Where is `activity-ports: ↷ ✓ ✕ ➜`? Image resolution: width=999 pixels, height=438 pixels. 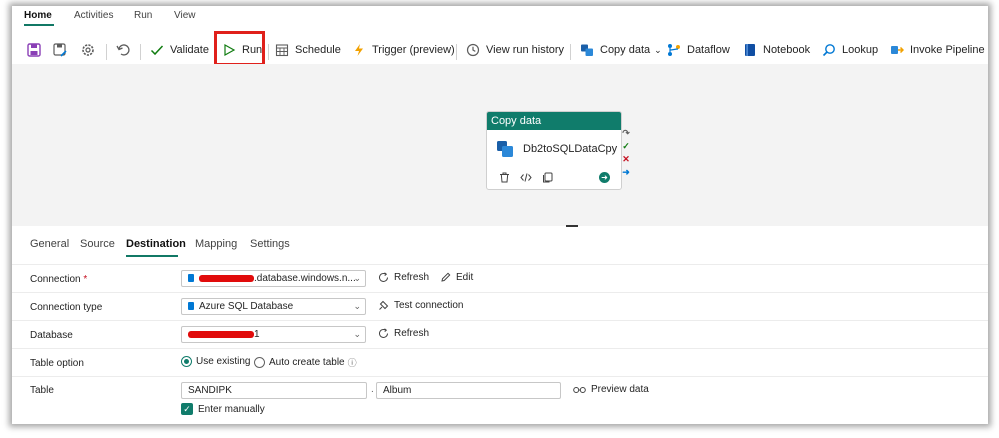 activity-ports: ↷ ✓ ✕ ➜ is located at coordinates (626, 153).